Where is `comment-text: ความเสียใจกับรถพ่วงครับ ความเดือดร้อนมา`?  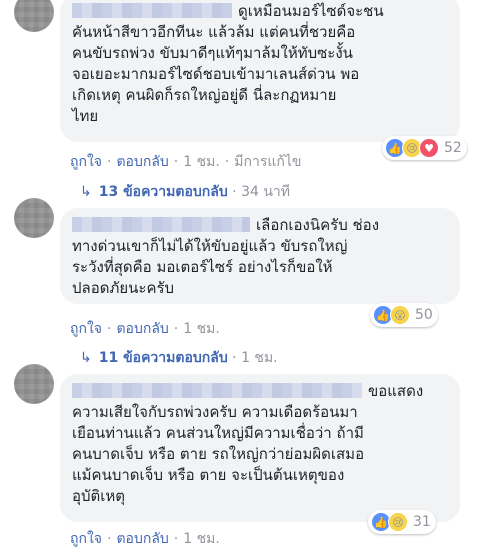 comment-text: ความเสียใจกับรถพ่วงครับ ความเดือดร้อนมา is located at coordinates (215, 412).